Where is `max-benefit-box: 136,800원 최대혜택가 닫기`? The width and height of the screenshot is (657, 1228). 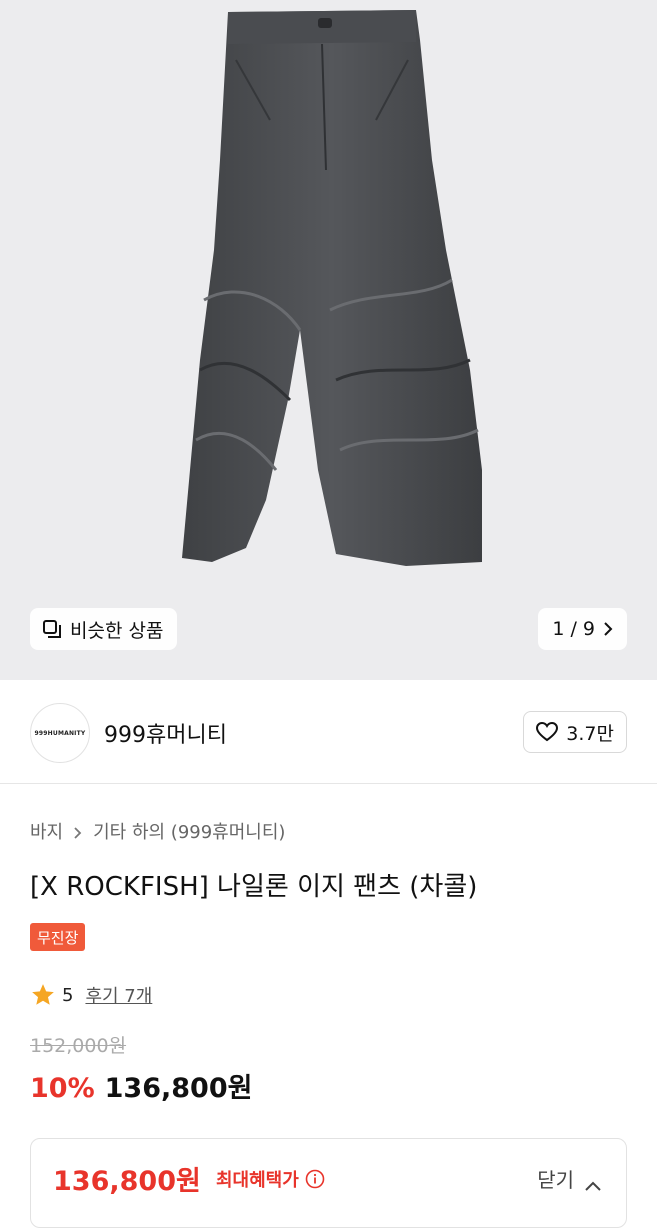 max-benefit-box: 136,800원 최대혜택가 닫기 is located at coordinates (328, 1183).